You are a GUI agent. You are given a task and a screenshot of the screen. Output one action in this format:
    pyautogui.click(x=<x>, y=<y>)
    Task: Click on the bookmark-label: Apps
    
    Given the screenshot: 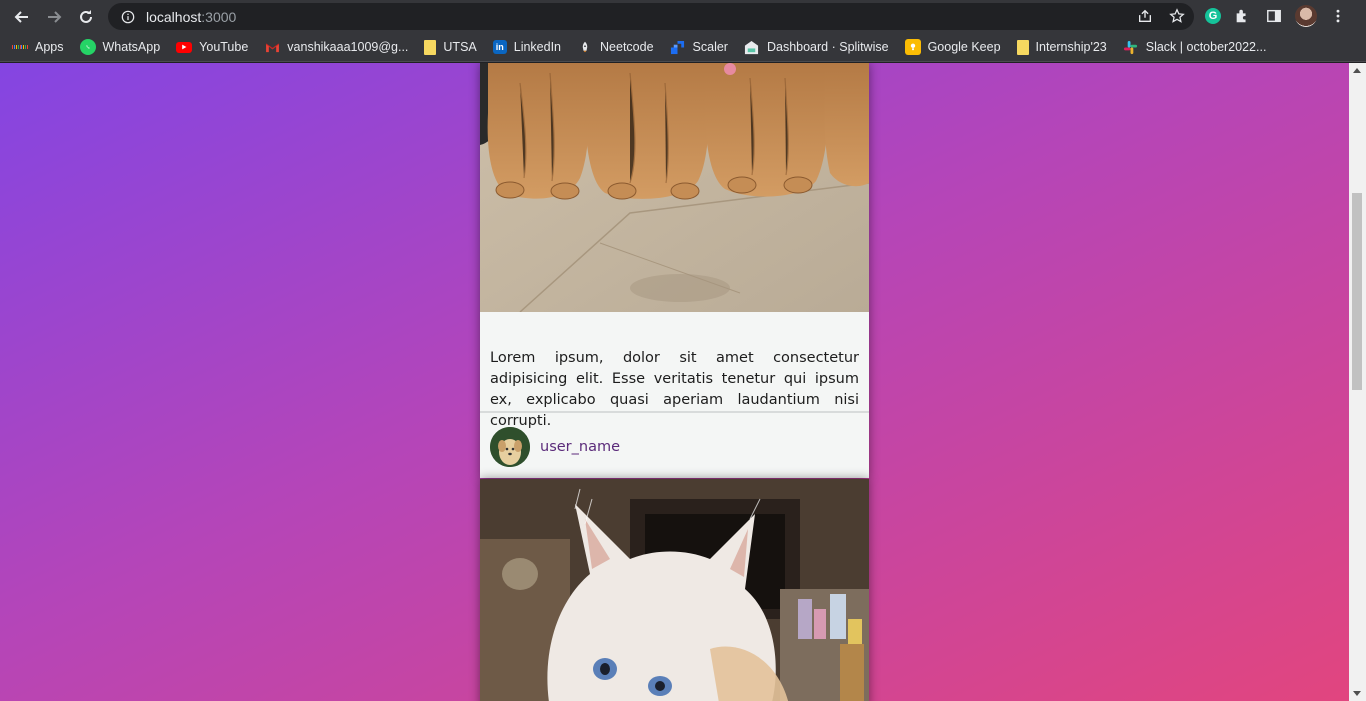 What is the action you would take?
    pyautogui.click(x=49, y=47)
    